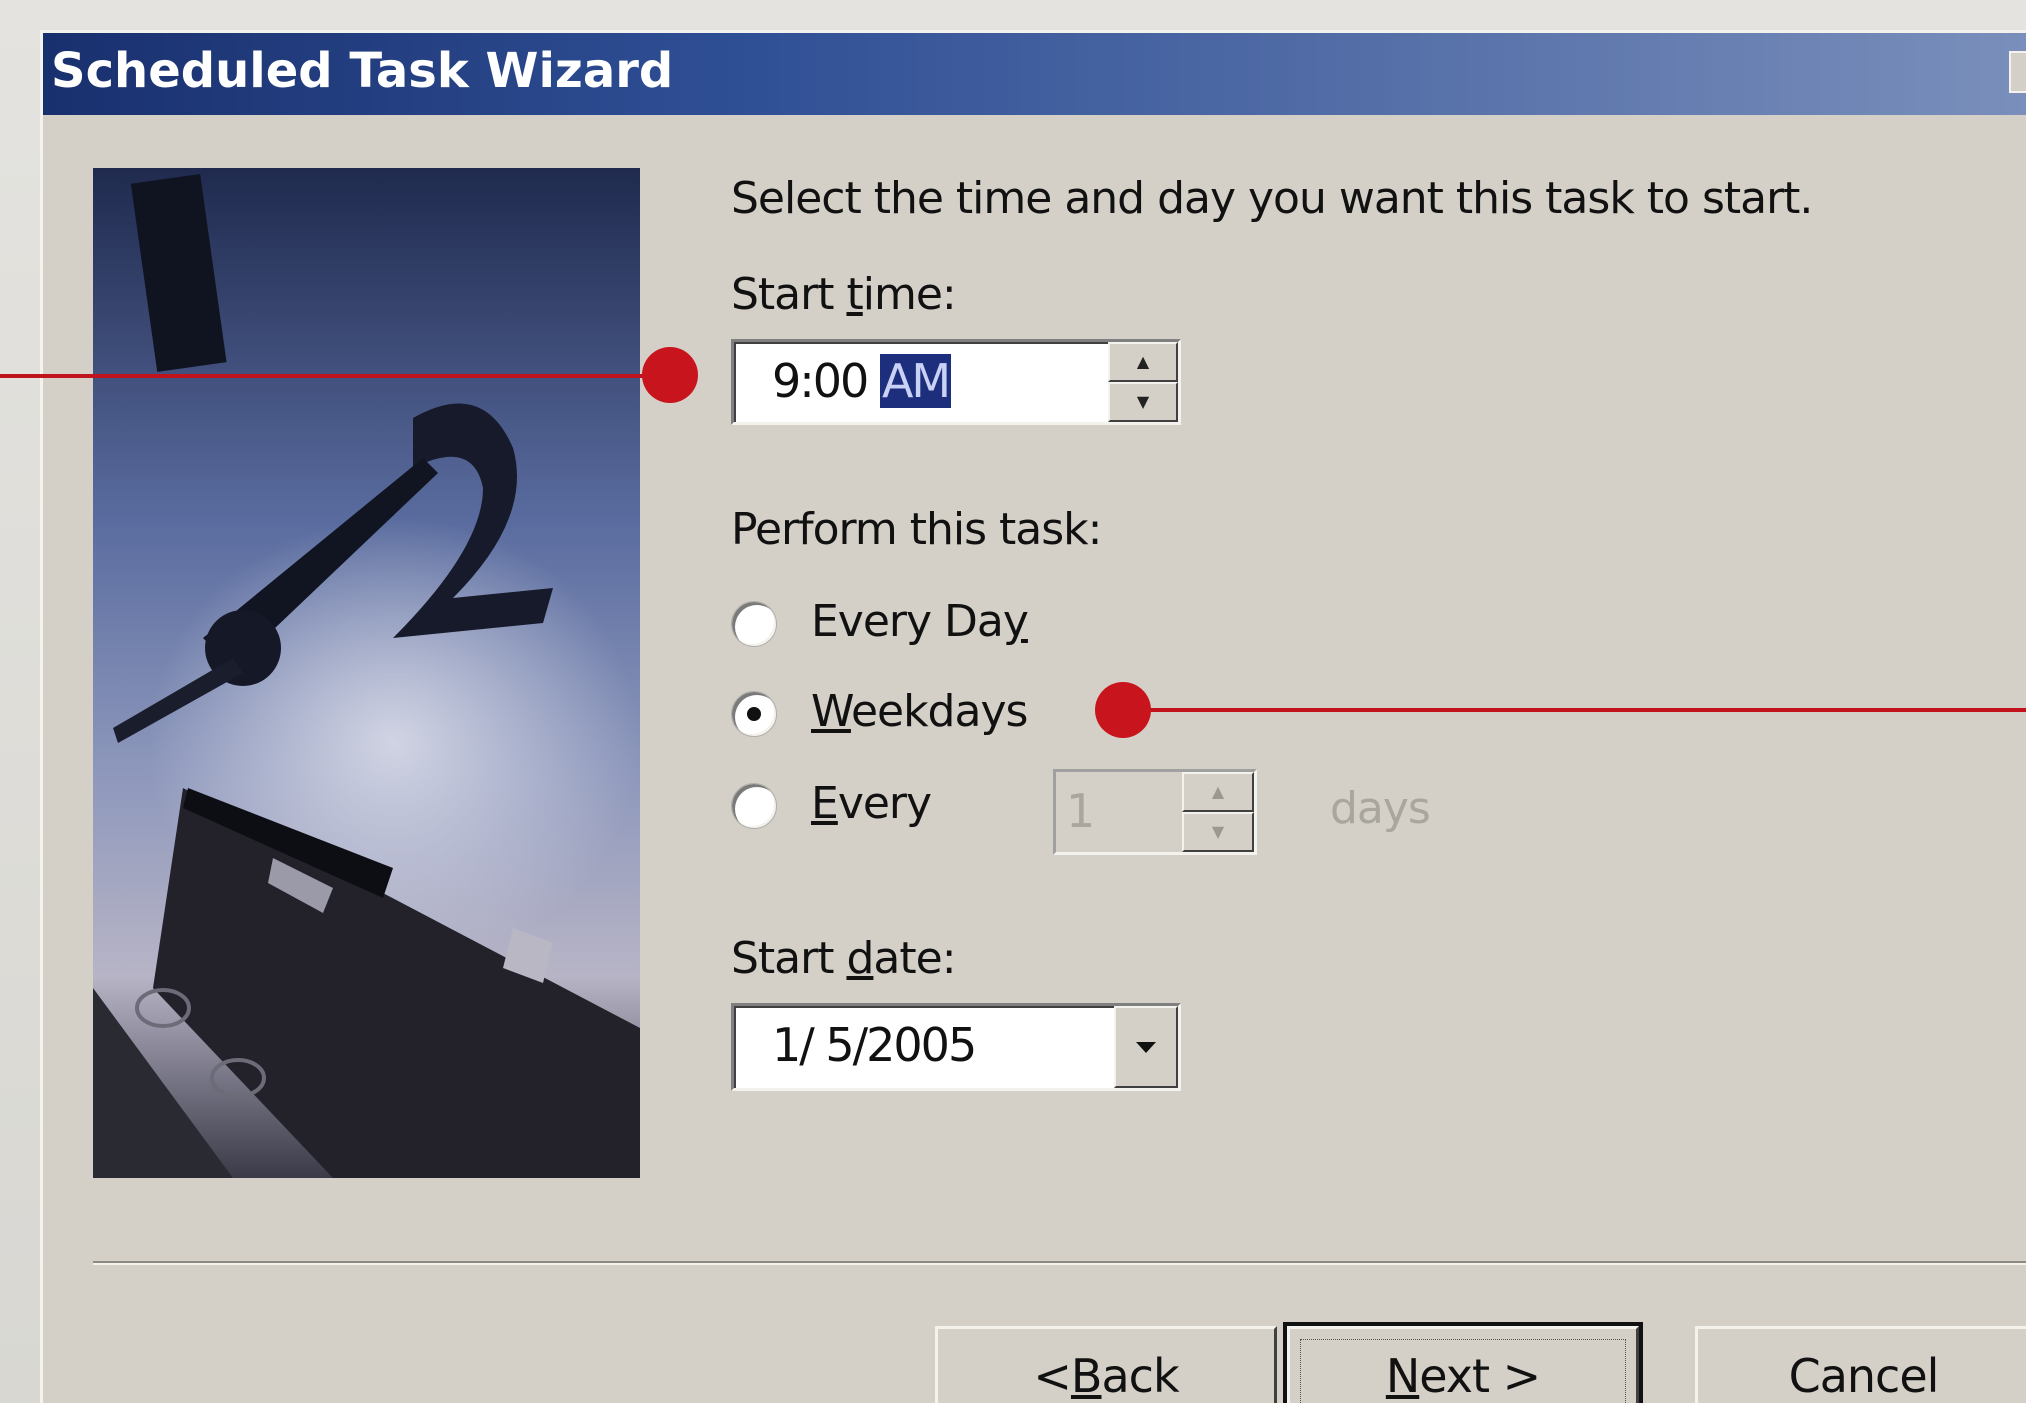 This screenshot has height=1403, width=2026. I want to click on radio-every, so click(754, 806).